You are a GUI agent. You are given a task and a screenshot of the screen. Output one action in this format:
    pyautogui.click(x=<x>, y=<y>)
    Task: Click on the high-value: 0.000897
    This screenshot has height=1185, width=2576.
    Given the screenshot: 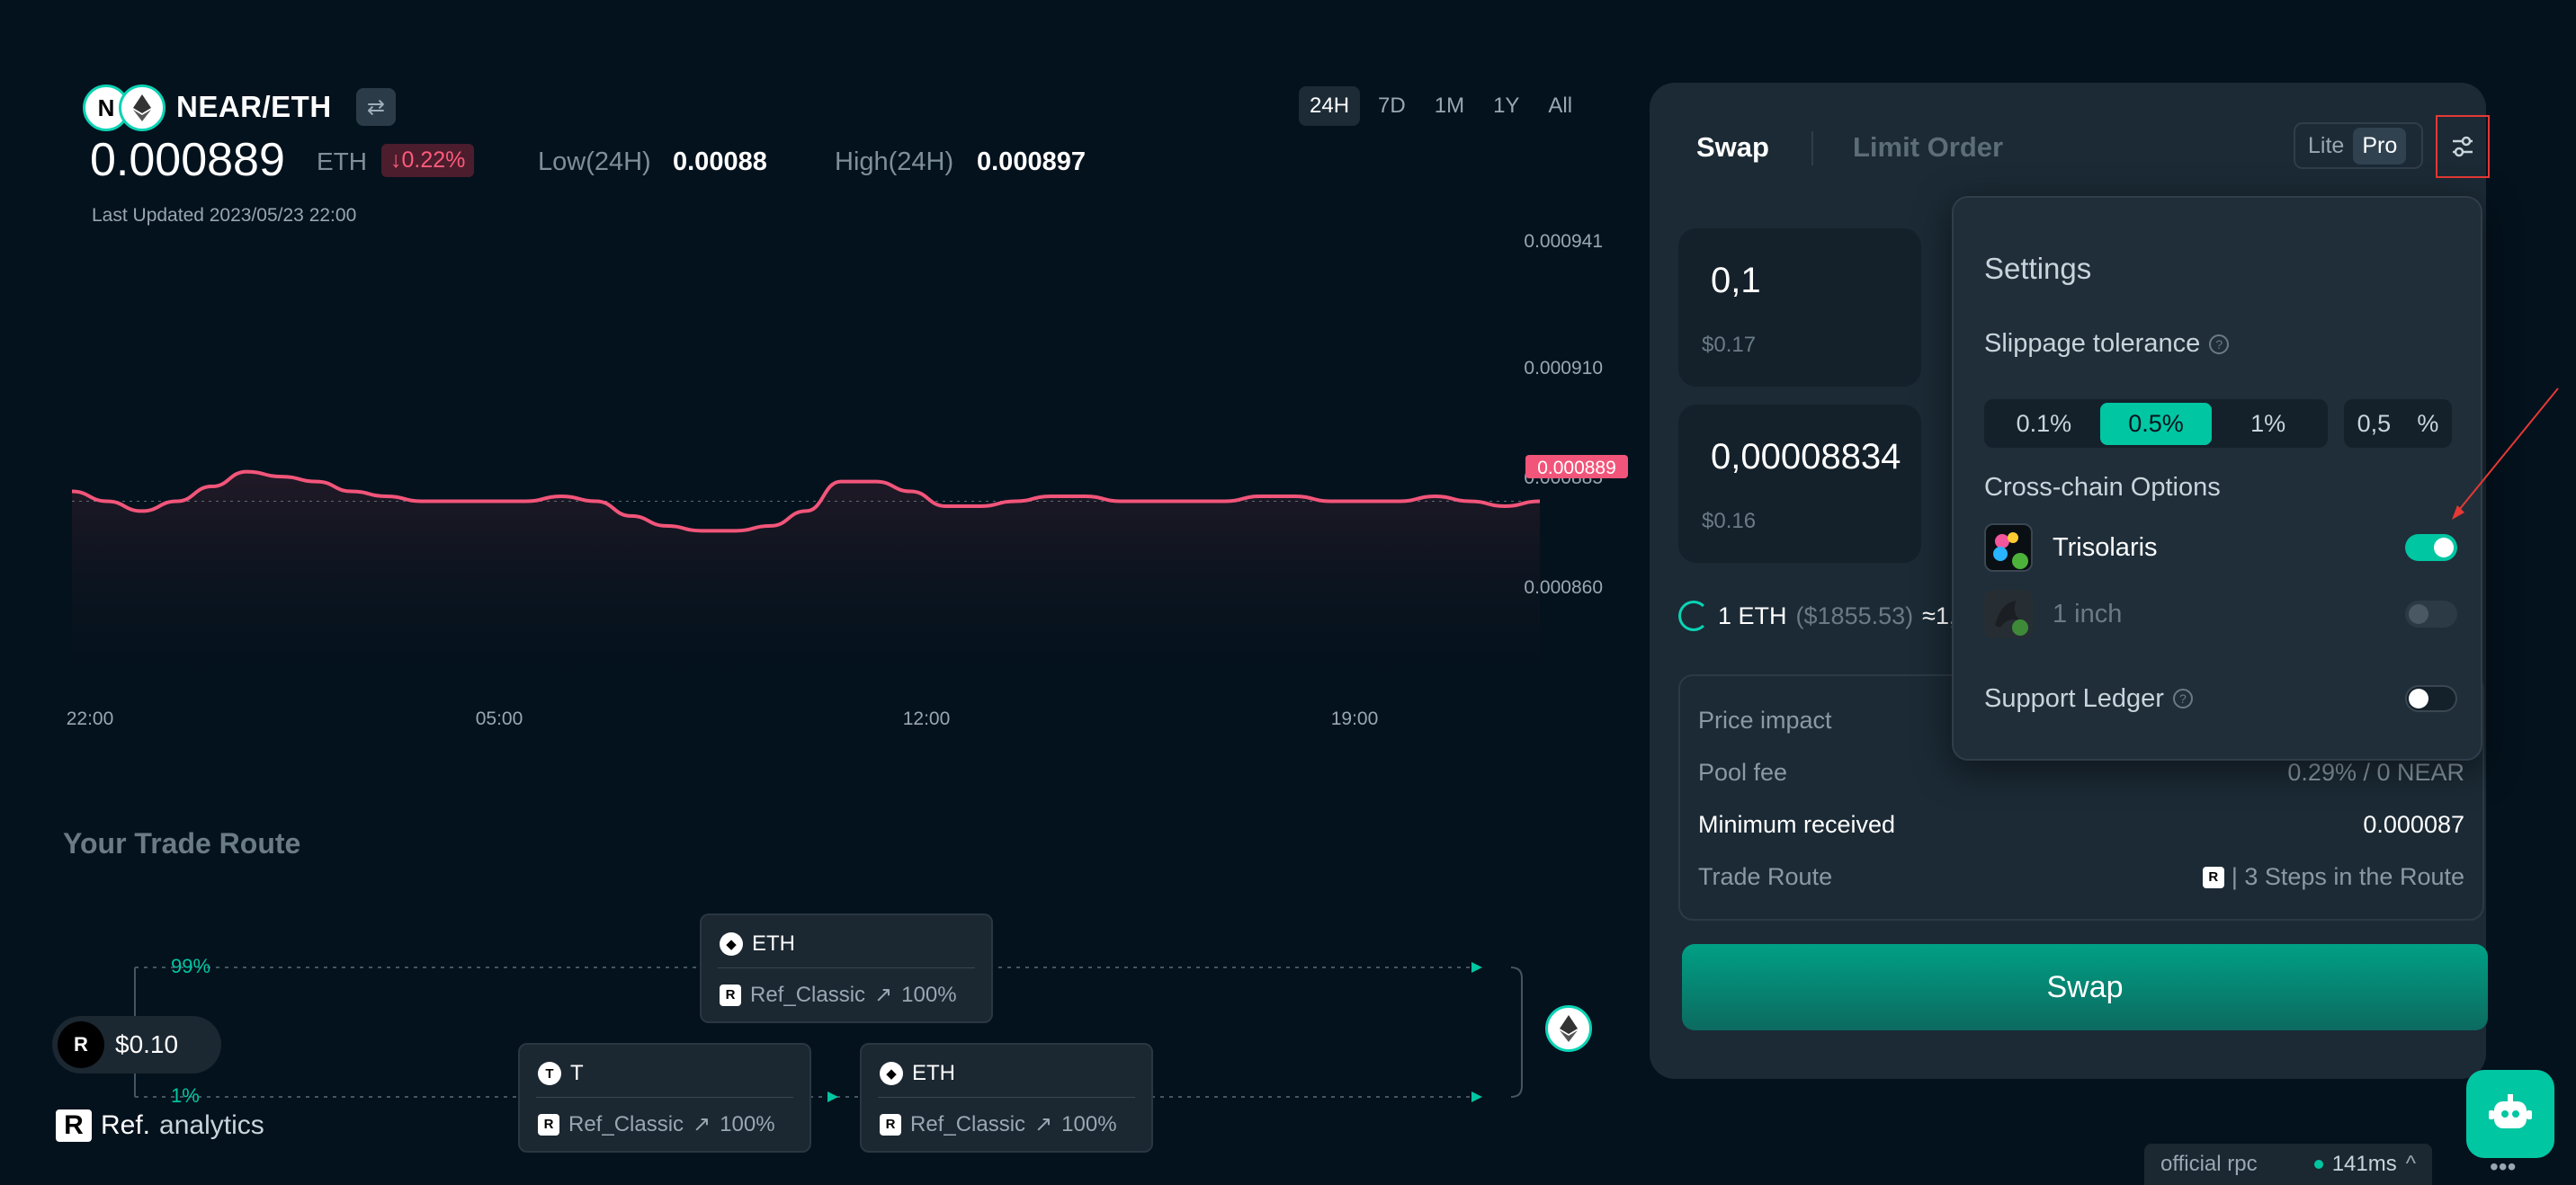 What is the action you would take?
    pyautogui.click(x=1031, y=161)
    